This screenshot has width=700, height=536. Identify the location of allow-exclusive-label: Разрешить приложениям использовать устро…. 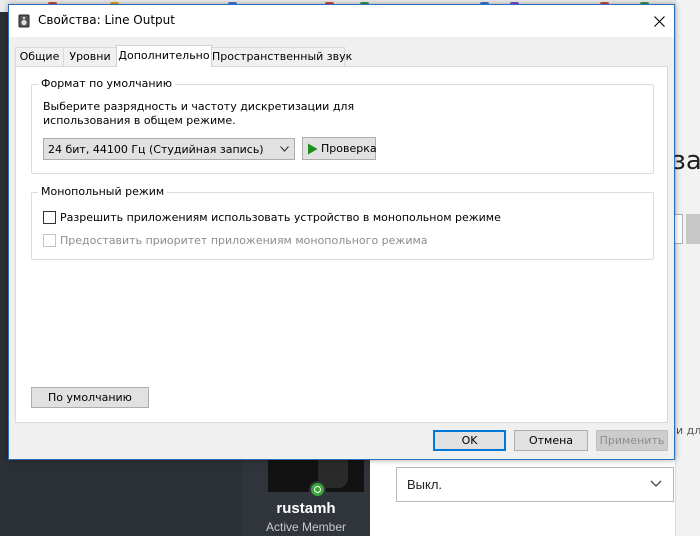
(280, 217).